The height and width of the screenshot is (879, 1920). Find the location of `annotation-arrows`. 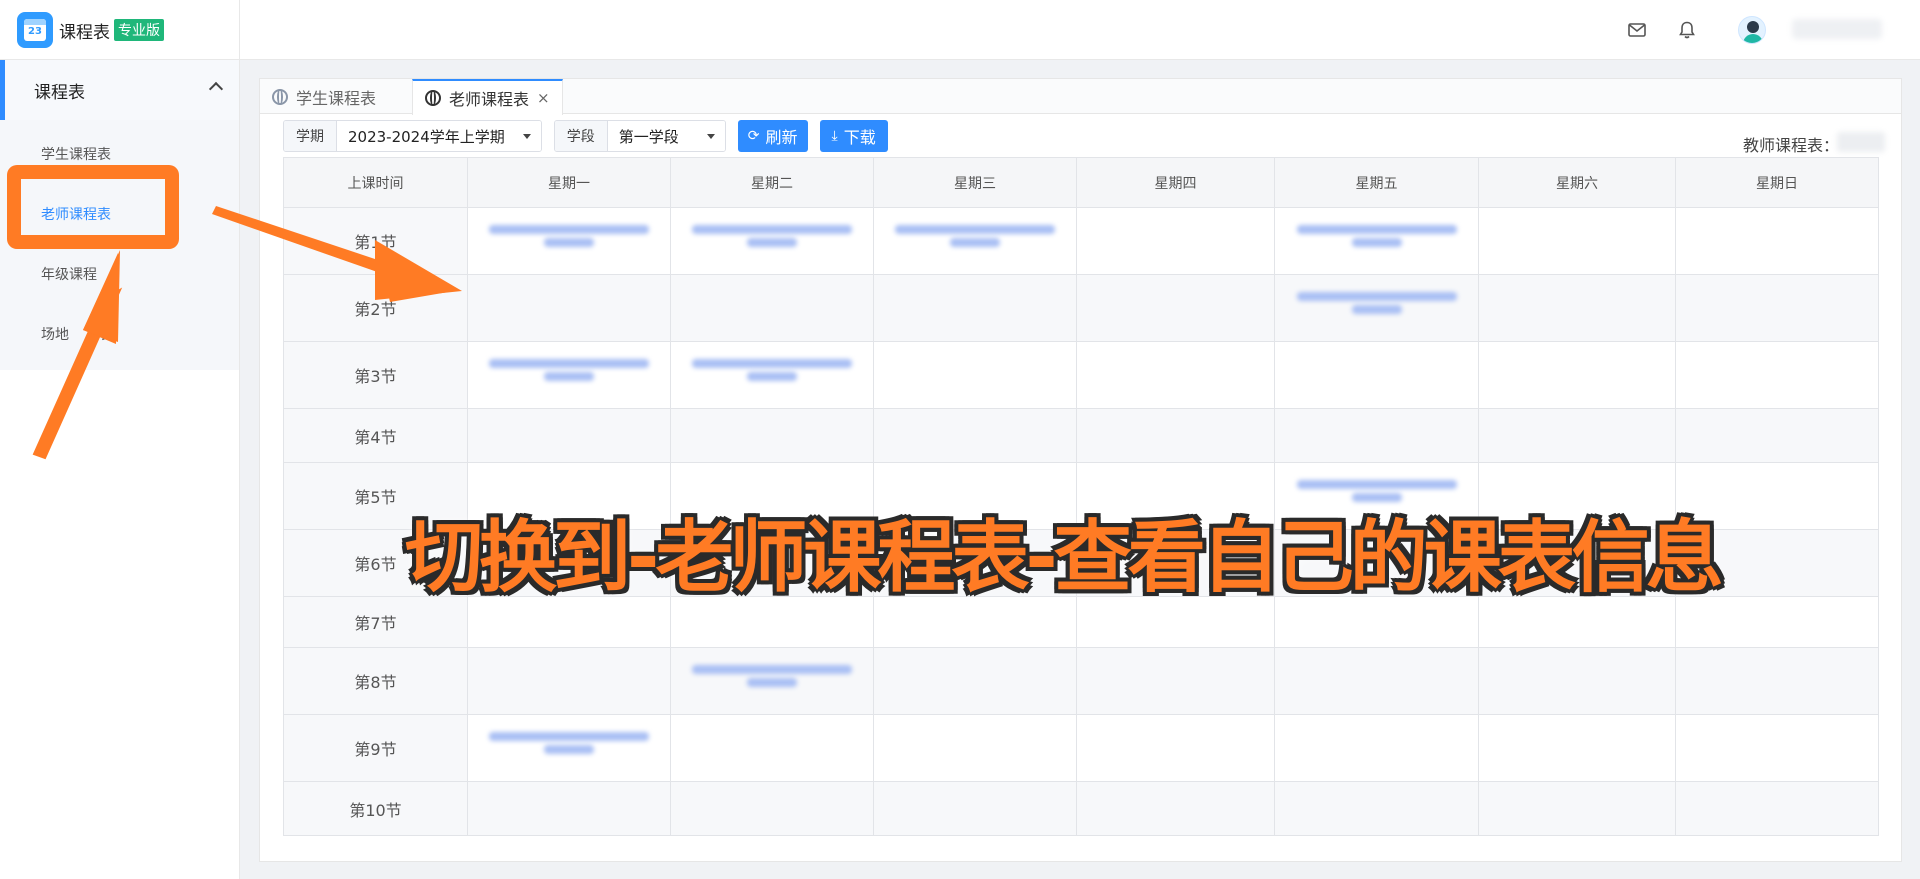

annotation-arrows is located at coordinates (247, 333).